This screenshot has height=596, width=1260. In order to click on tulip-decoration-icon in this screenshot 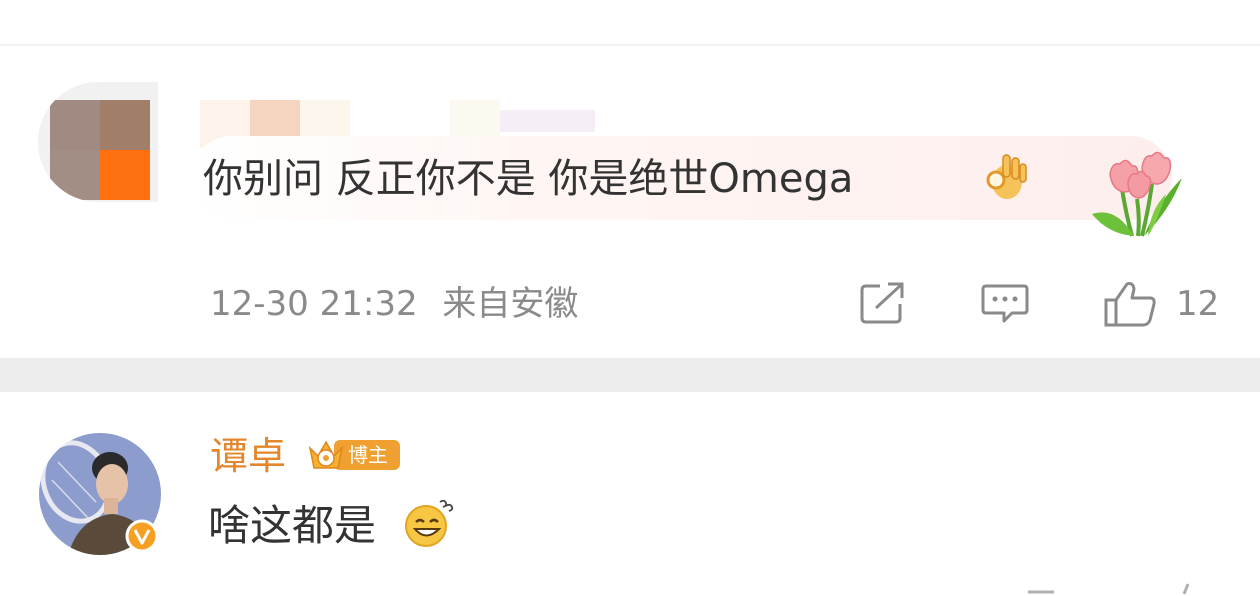, I will do `click(1137, 194)`.